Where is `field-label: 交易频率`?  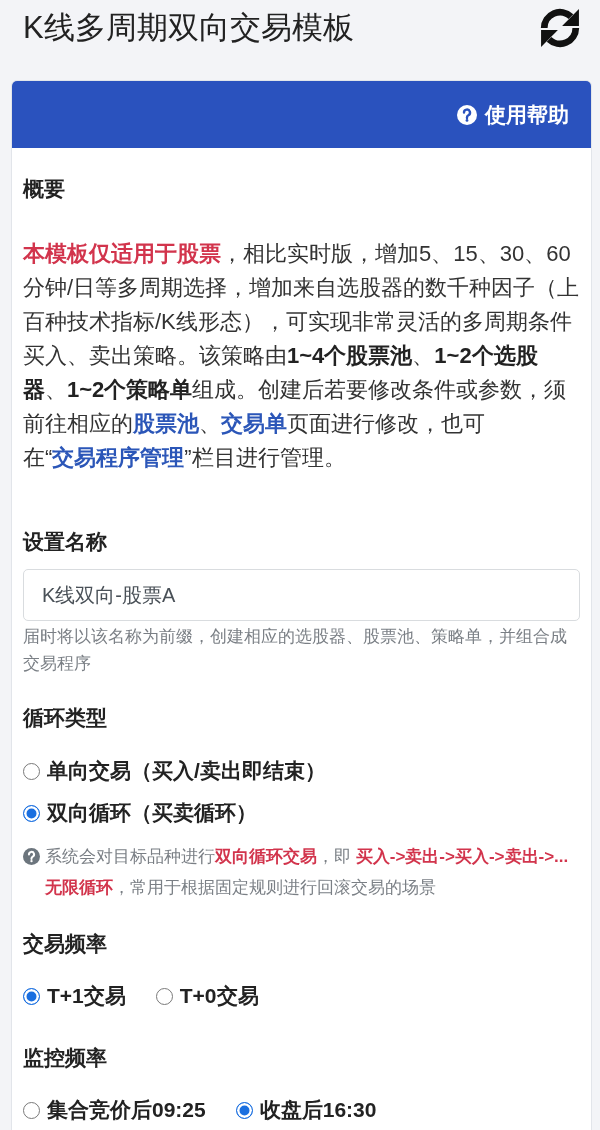 field-label: 交易频率 is located at coordinates (65, 944).